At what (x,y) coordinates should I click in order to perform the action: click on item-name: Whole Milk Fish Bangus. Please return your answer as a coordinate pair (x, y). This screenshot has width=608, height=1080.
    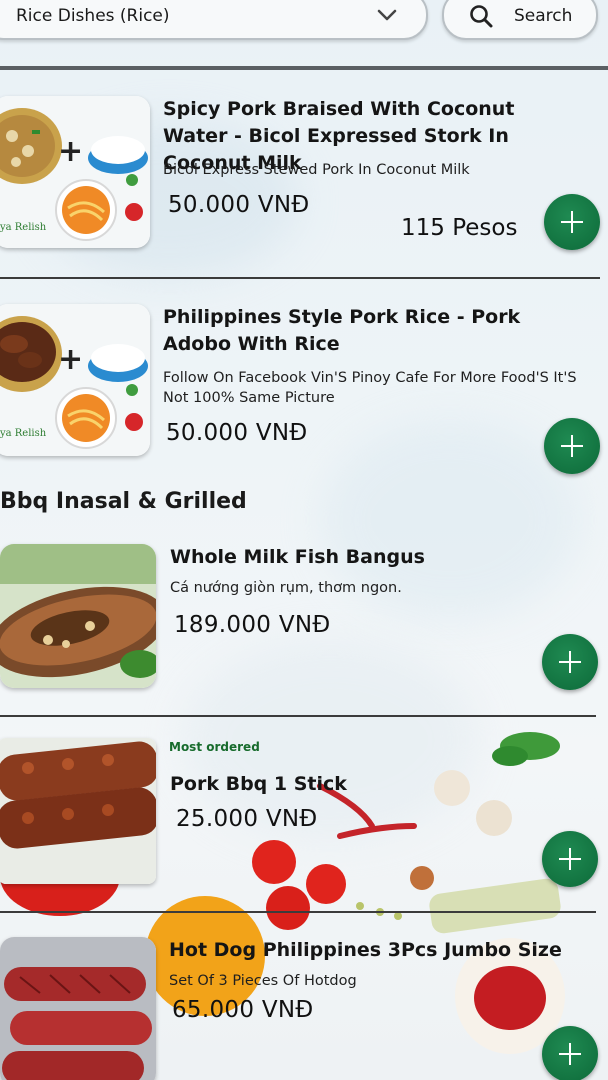
    Looking at the image, I should click on (297, 557).